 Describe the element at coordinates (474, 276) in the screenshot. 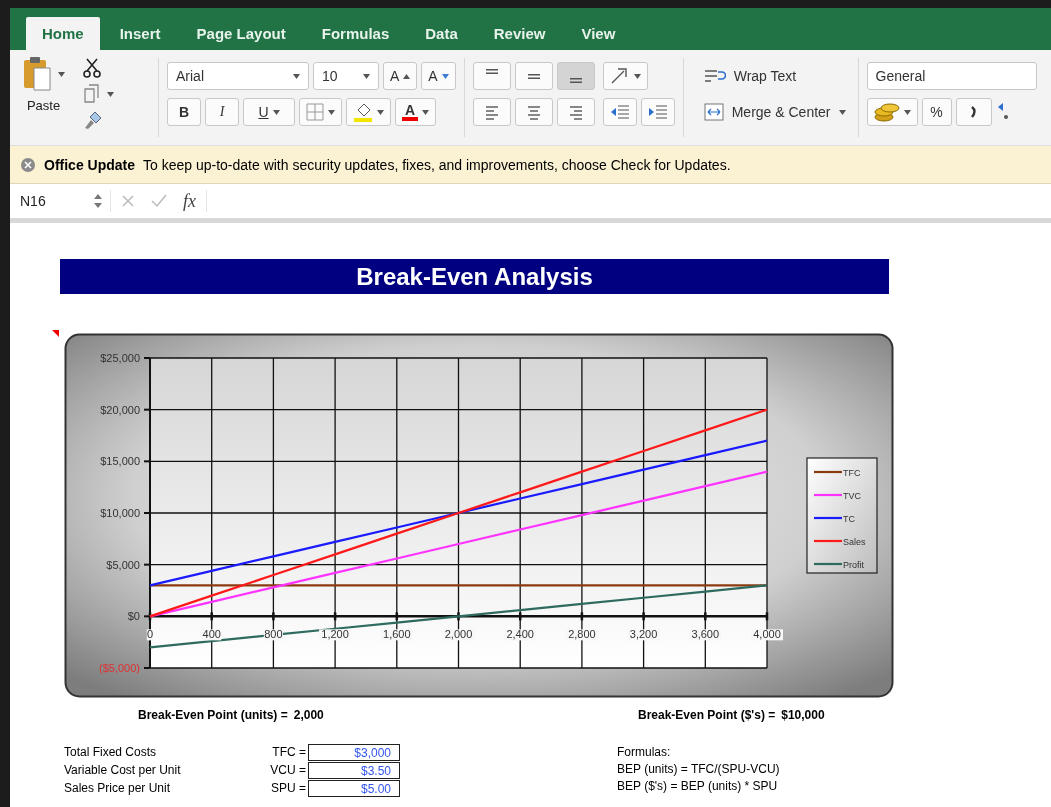

I see `sheet-title: Break-Even Analysis` at that location.